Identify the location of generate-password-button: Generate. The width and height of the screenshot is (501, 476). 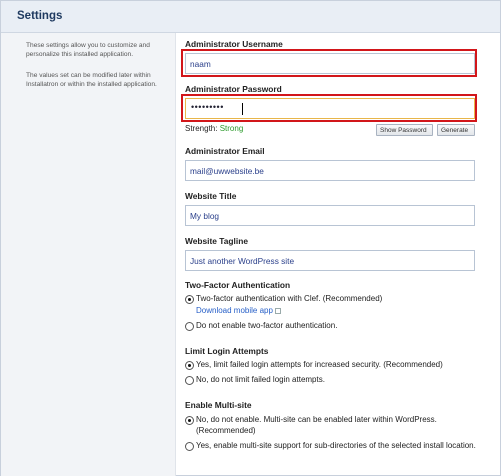
(456, 130).